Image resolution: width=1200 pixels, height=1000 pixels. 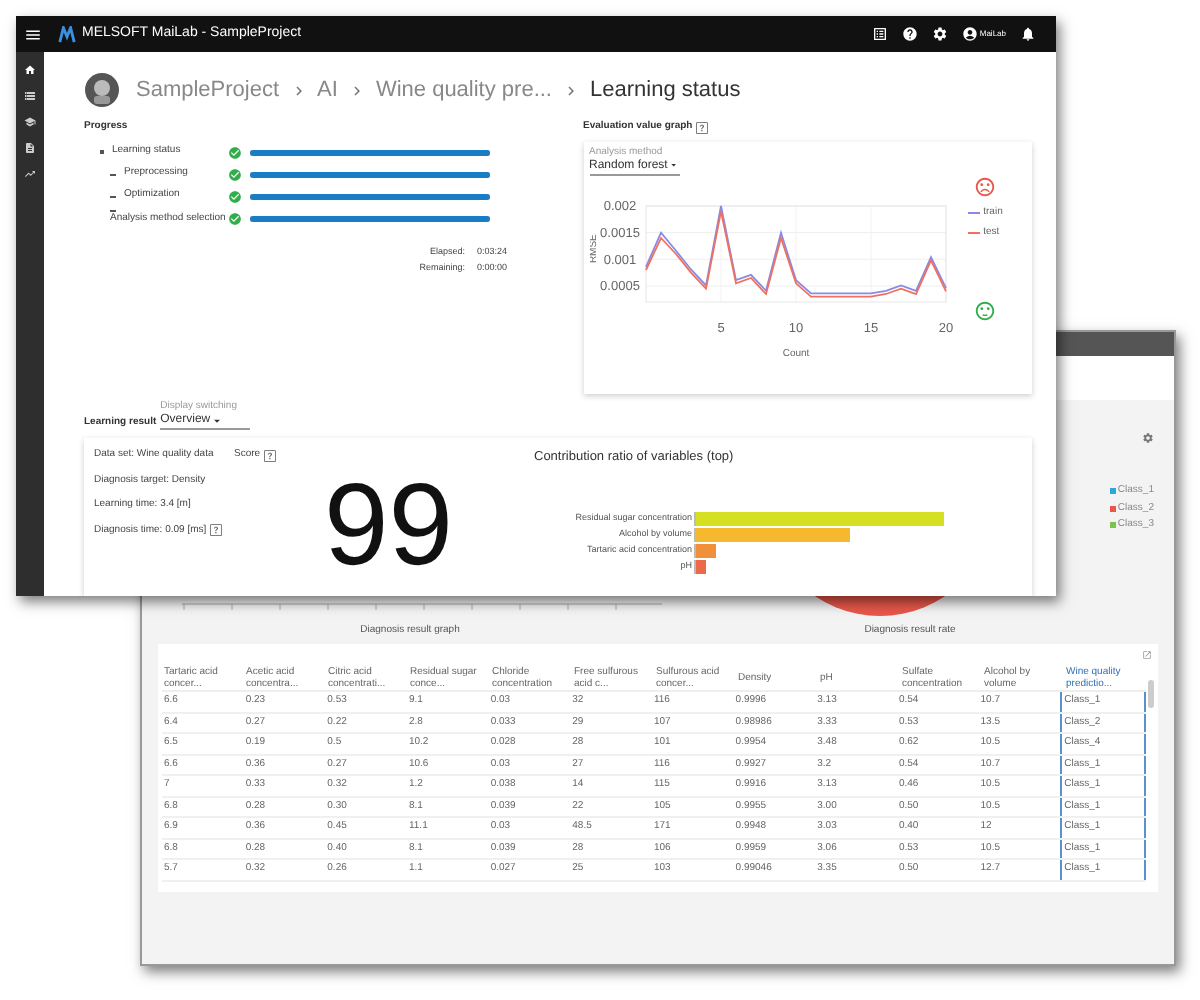 I want to click on page-title: Learning status, so click(x=665, y=90).